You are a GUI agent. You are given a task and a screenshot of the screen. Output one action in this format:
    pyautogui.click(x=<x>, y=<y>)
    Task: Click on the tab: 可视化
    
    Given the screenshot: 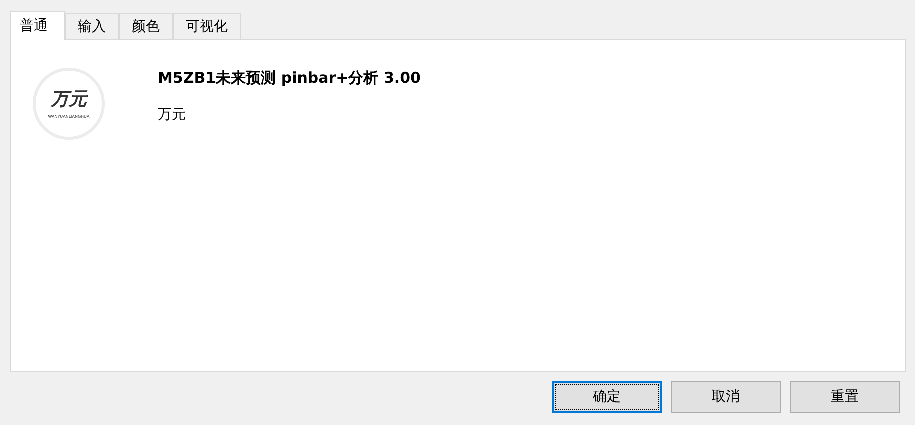 What is the action you would take?
    pyautogui.click(x=207, y=26)
    